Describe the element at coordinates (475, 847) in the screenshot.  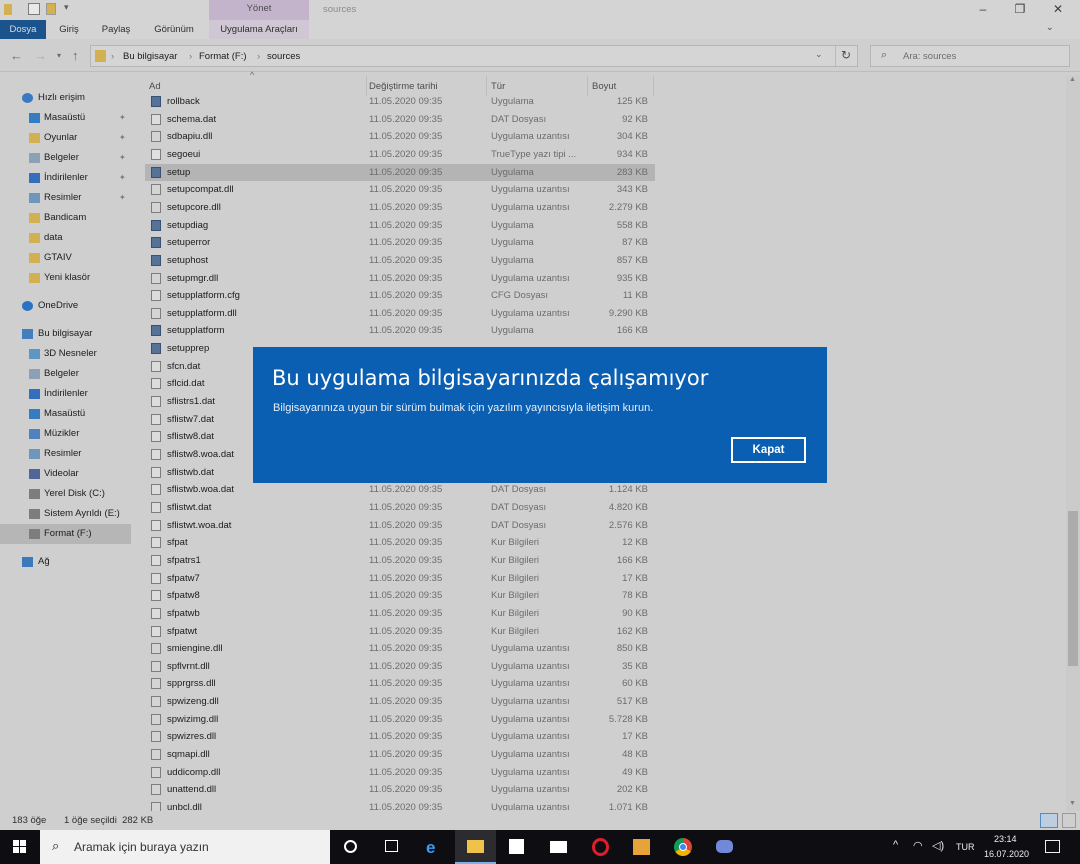
I see `file-explorer-icon` at that location.